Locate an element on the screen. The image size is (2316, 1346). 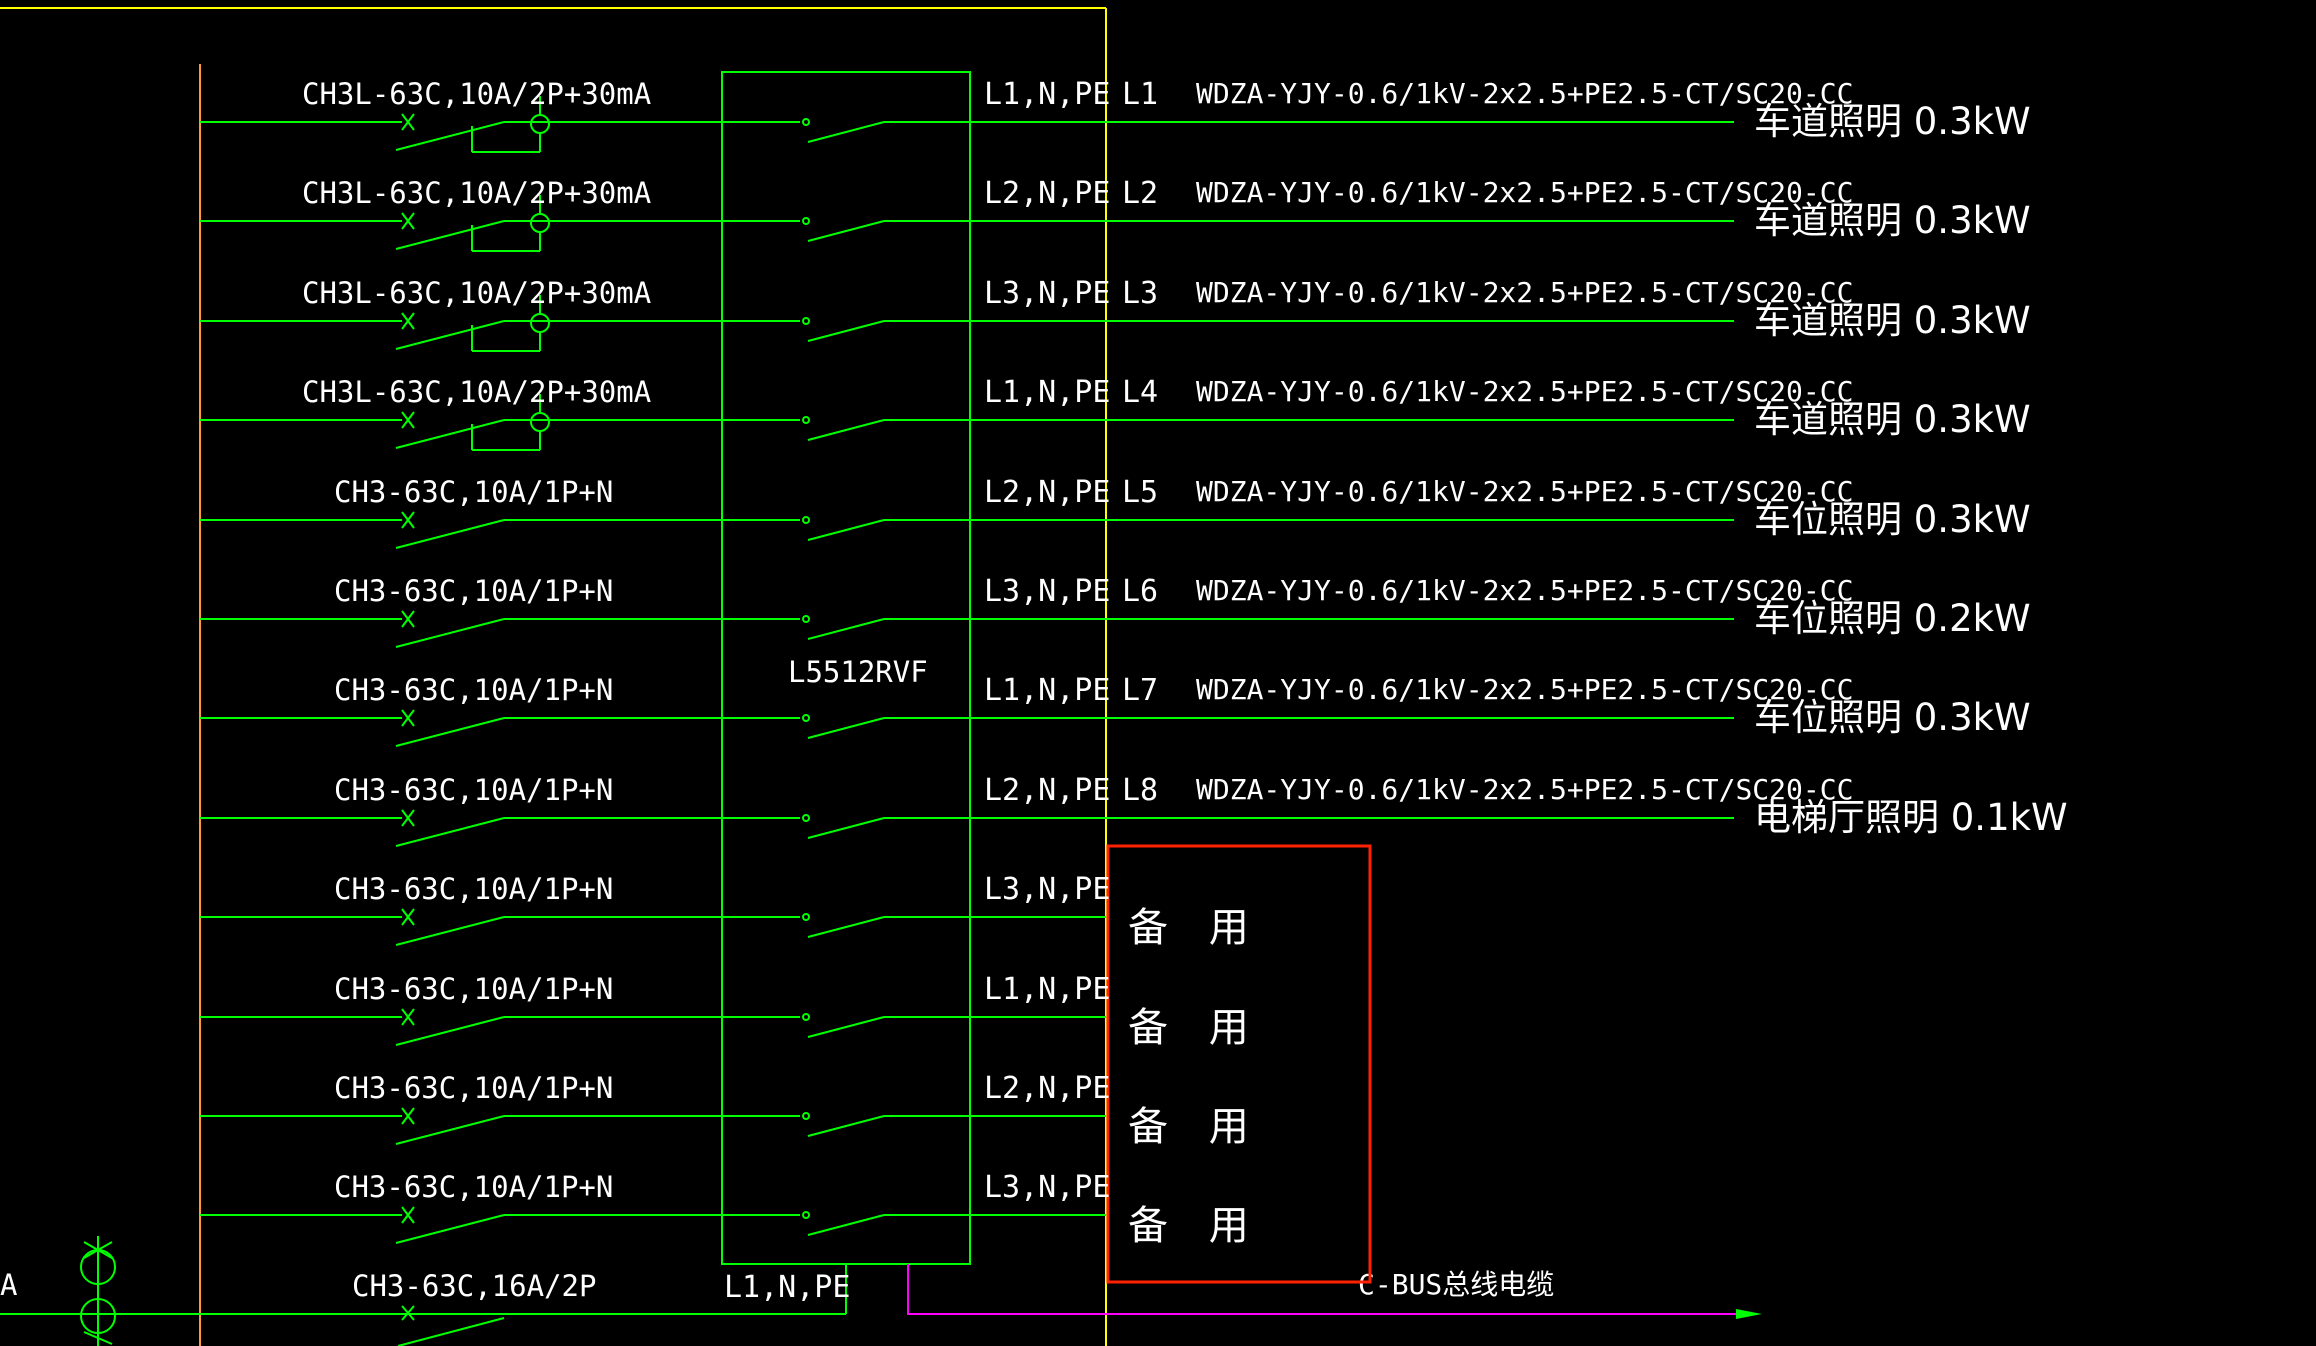
lighting-controller-label: L5512RVF is located at coordinates (858, 672).